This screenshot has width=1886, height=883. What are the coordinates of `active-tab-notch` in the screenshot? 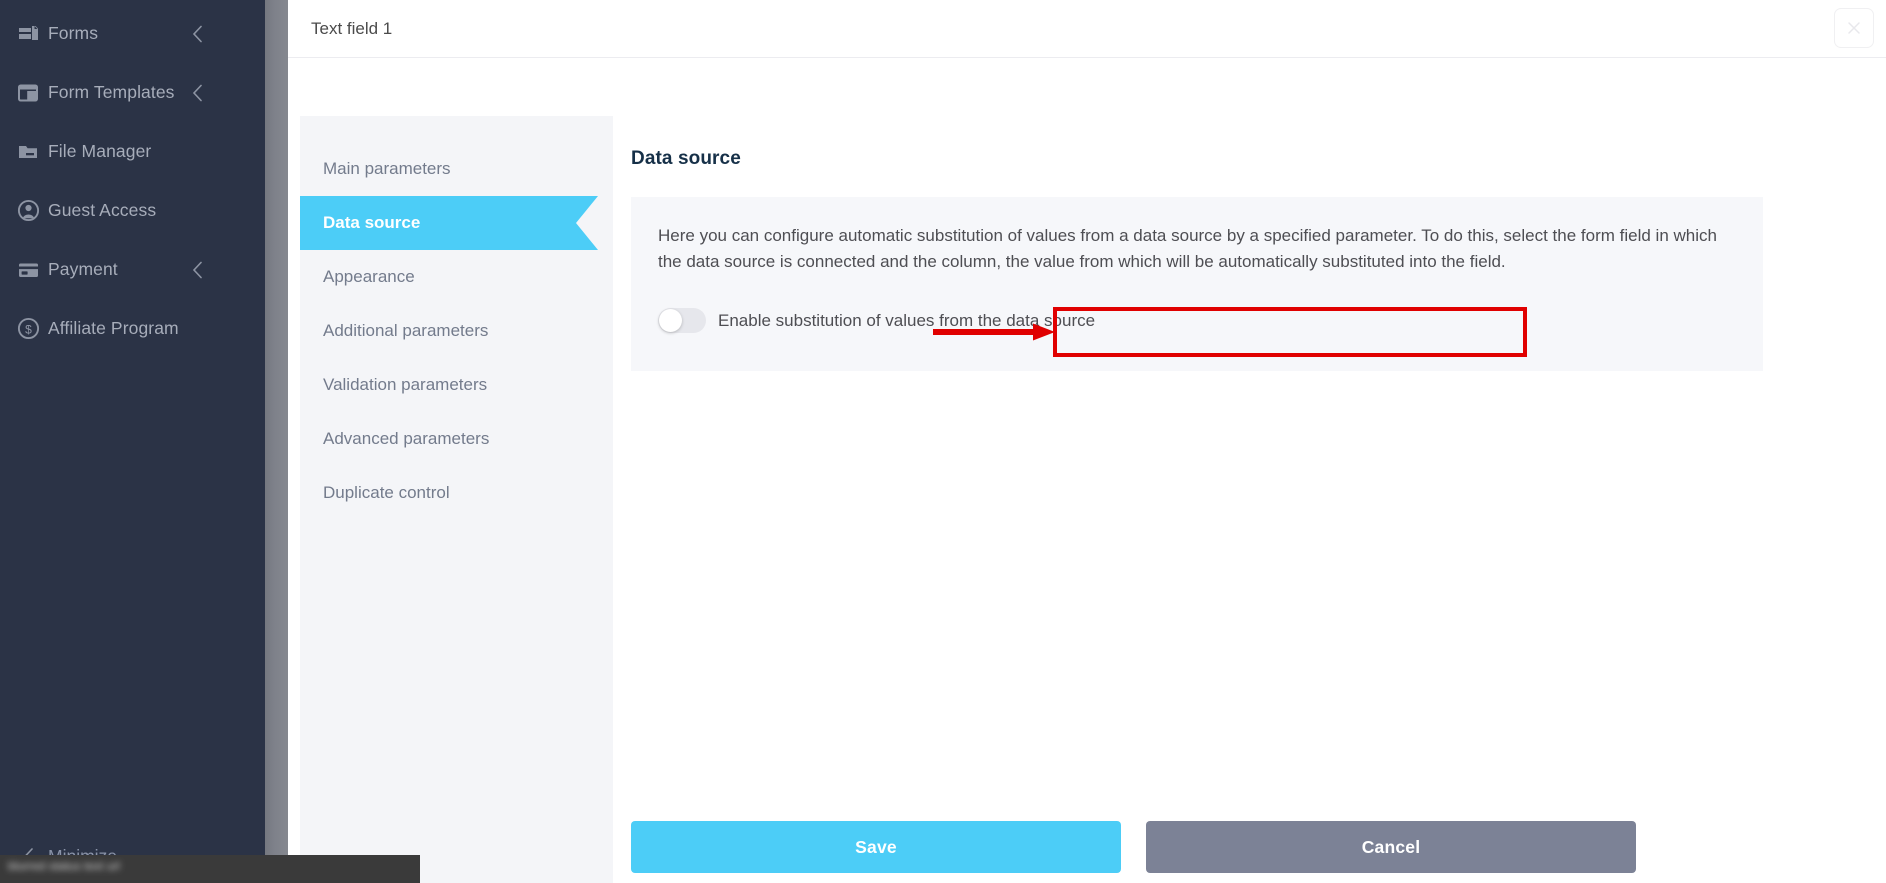 It's located at (587, 223).